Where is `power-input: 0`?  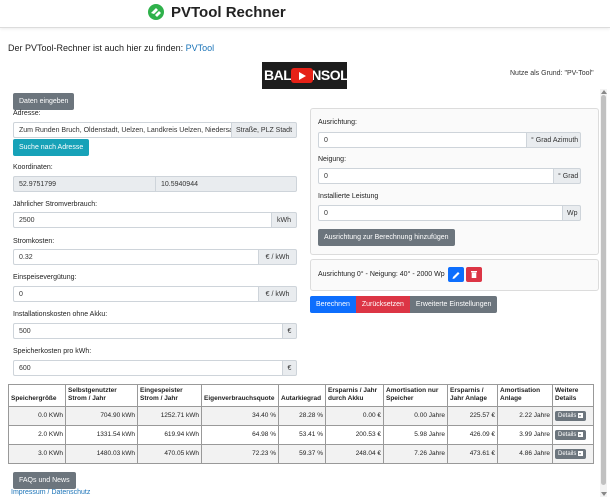 power-input: 0 is located at coordinates (440, 213).